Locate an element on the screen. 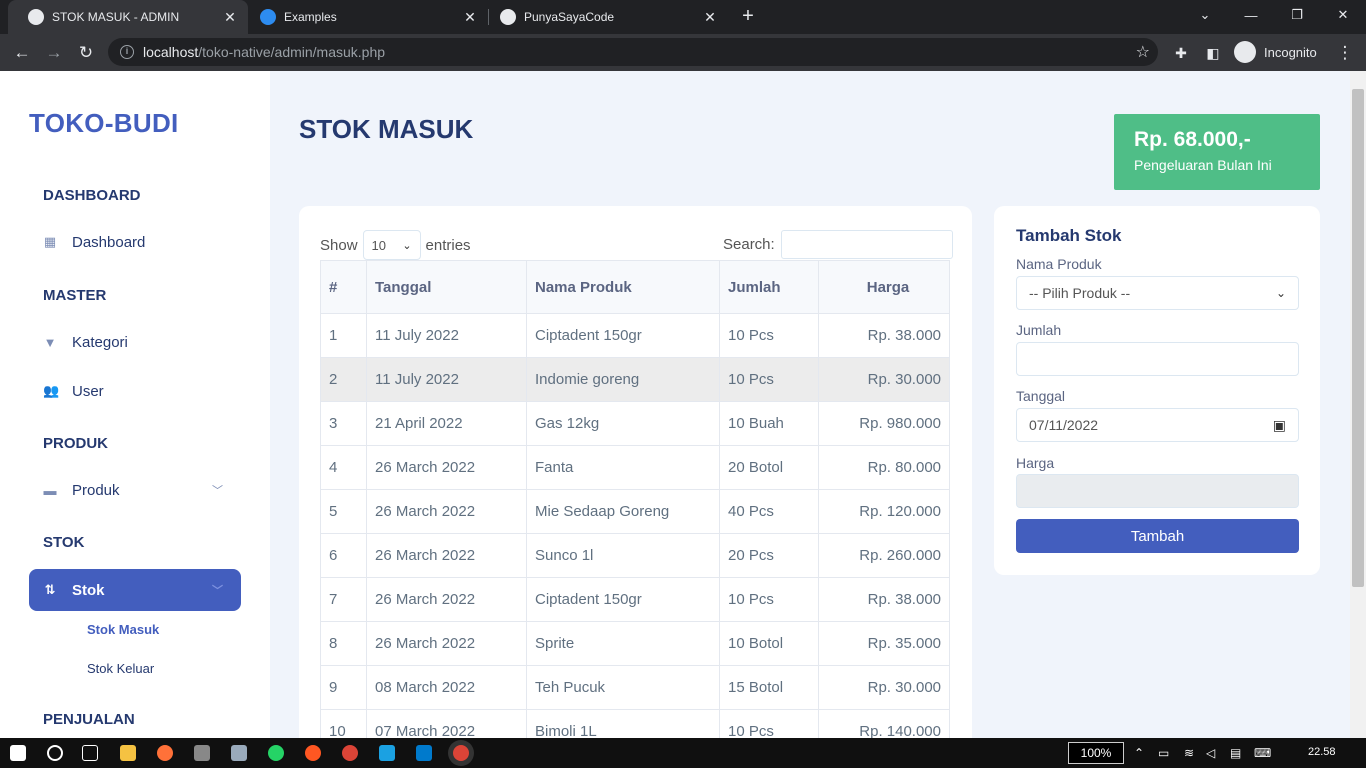 This screenshot has width=1366, height=768. calendar-icon: ▣ is located at coordinates (1279, 425).